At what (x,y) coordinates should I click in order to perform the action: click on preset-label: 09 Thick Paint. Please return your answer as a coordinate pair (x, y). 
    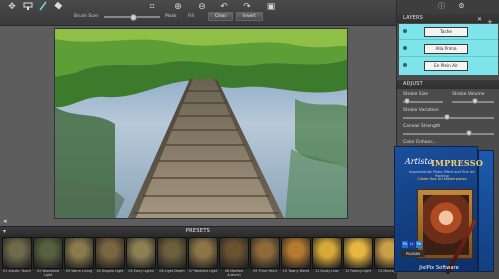
    Looking at the image, I should click on (265, 271).